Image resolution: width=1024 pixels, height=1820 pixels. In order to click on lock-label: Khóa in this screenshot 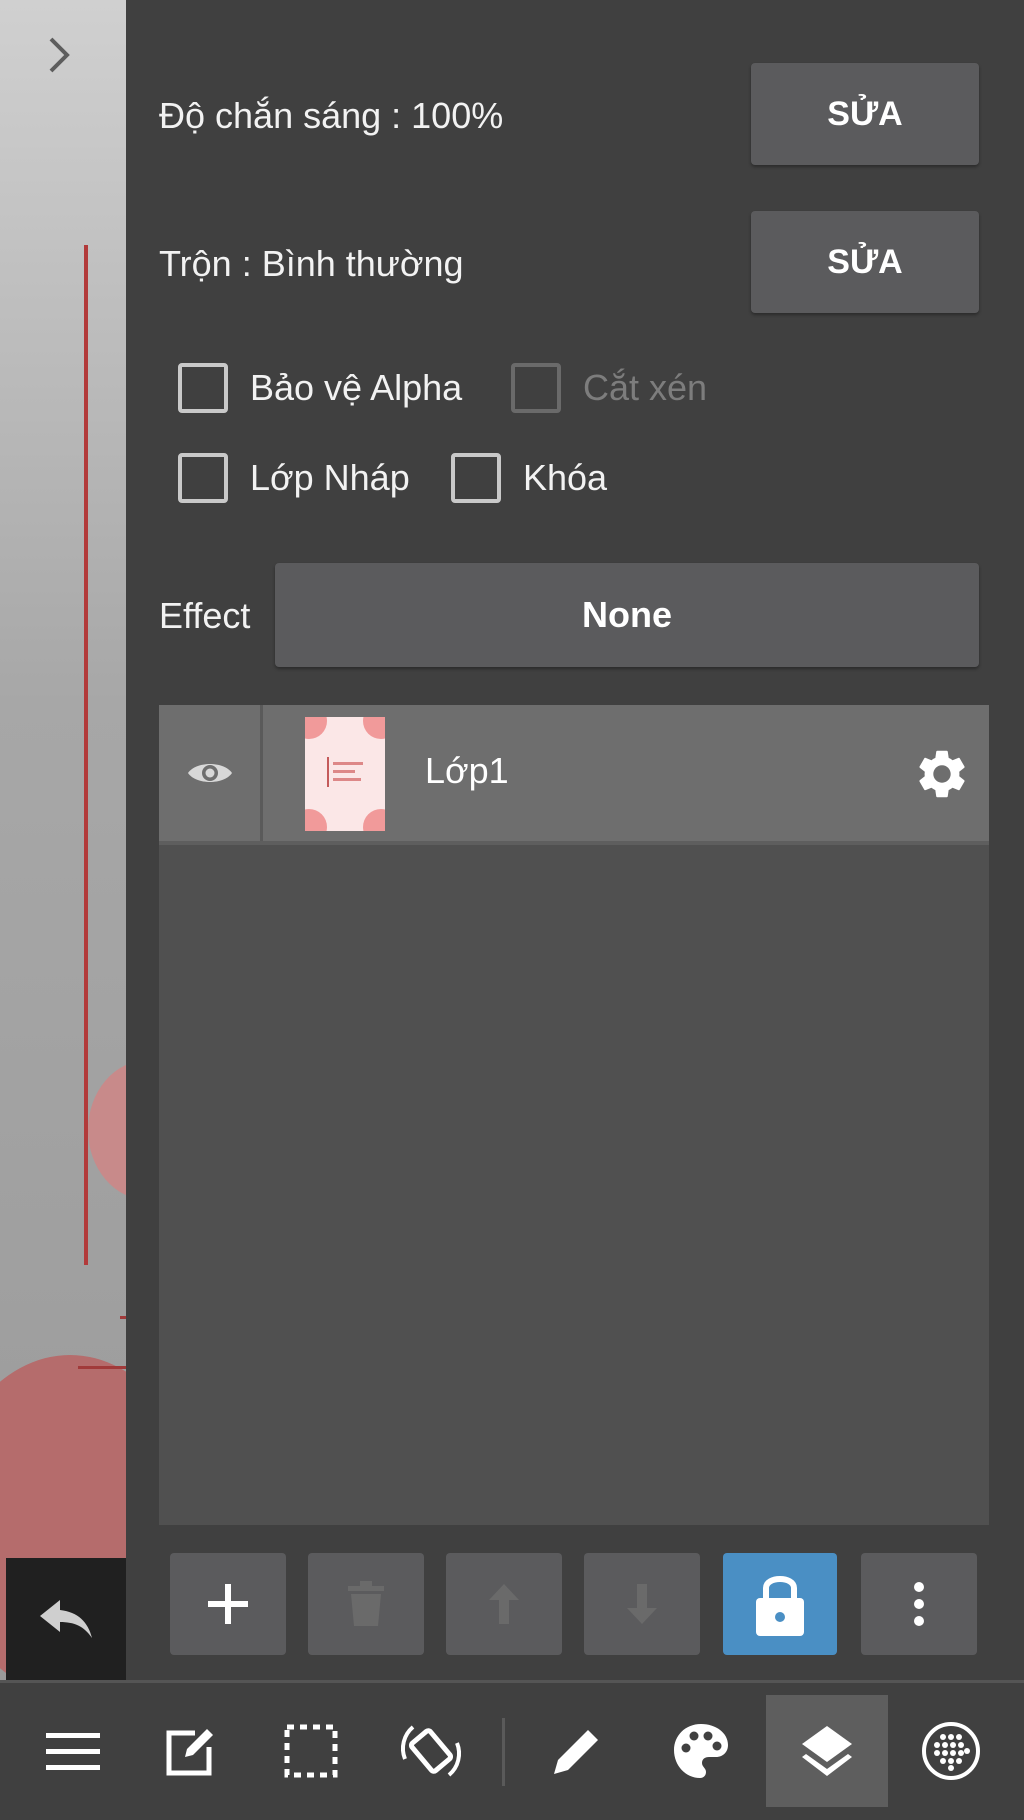, I will do `click(565, 477)`.